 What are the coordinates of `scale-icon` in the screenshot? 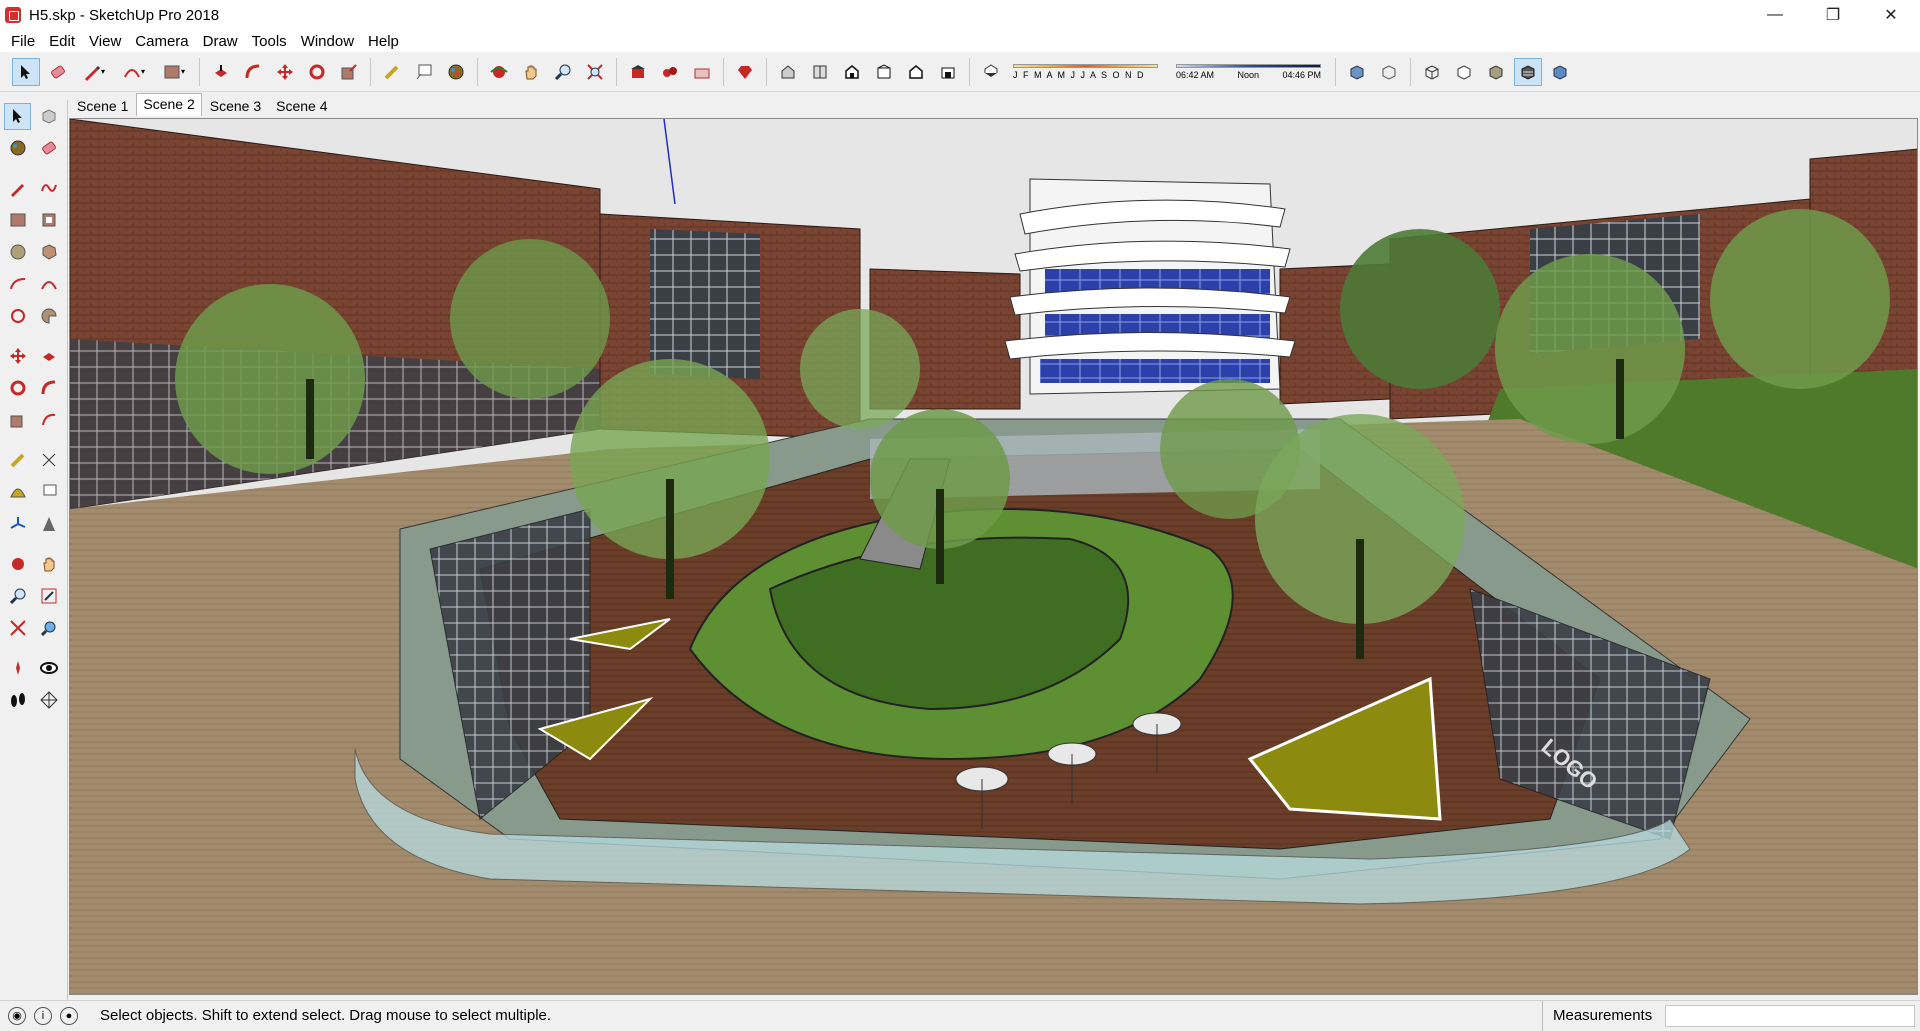 It's located at (16, 421).